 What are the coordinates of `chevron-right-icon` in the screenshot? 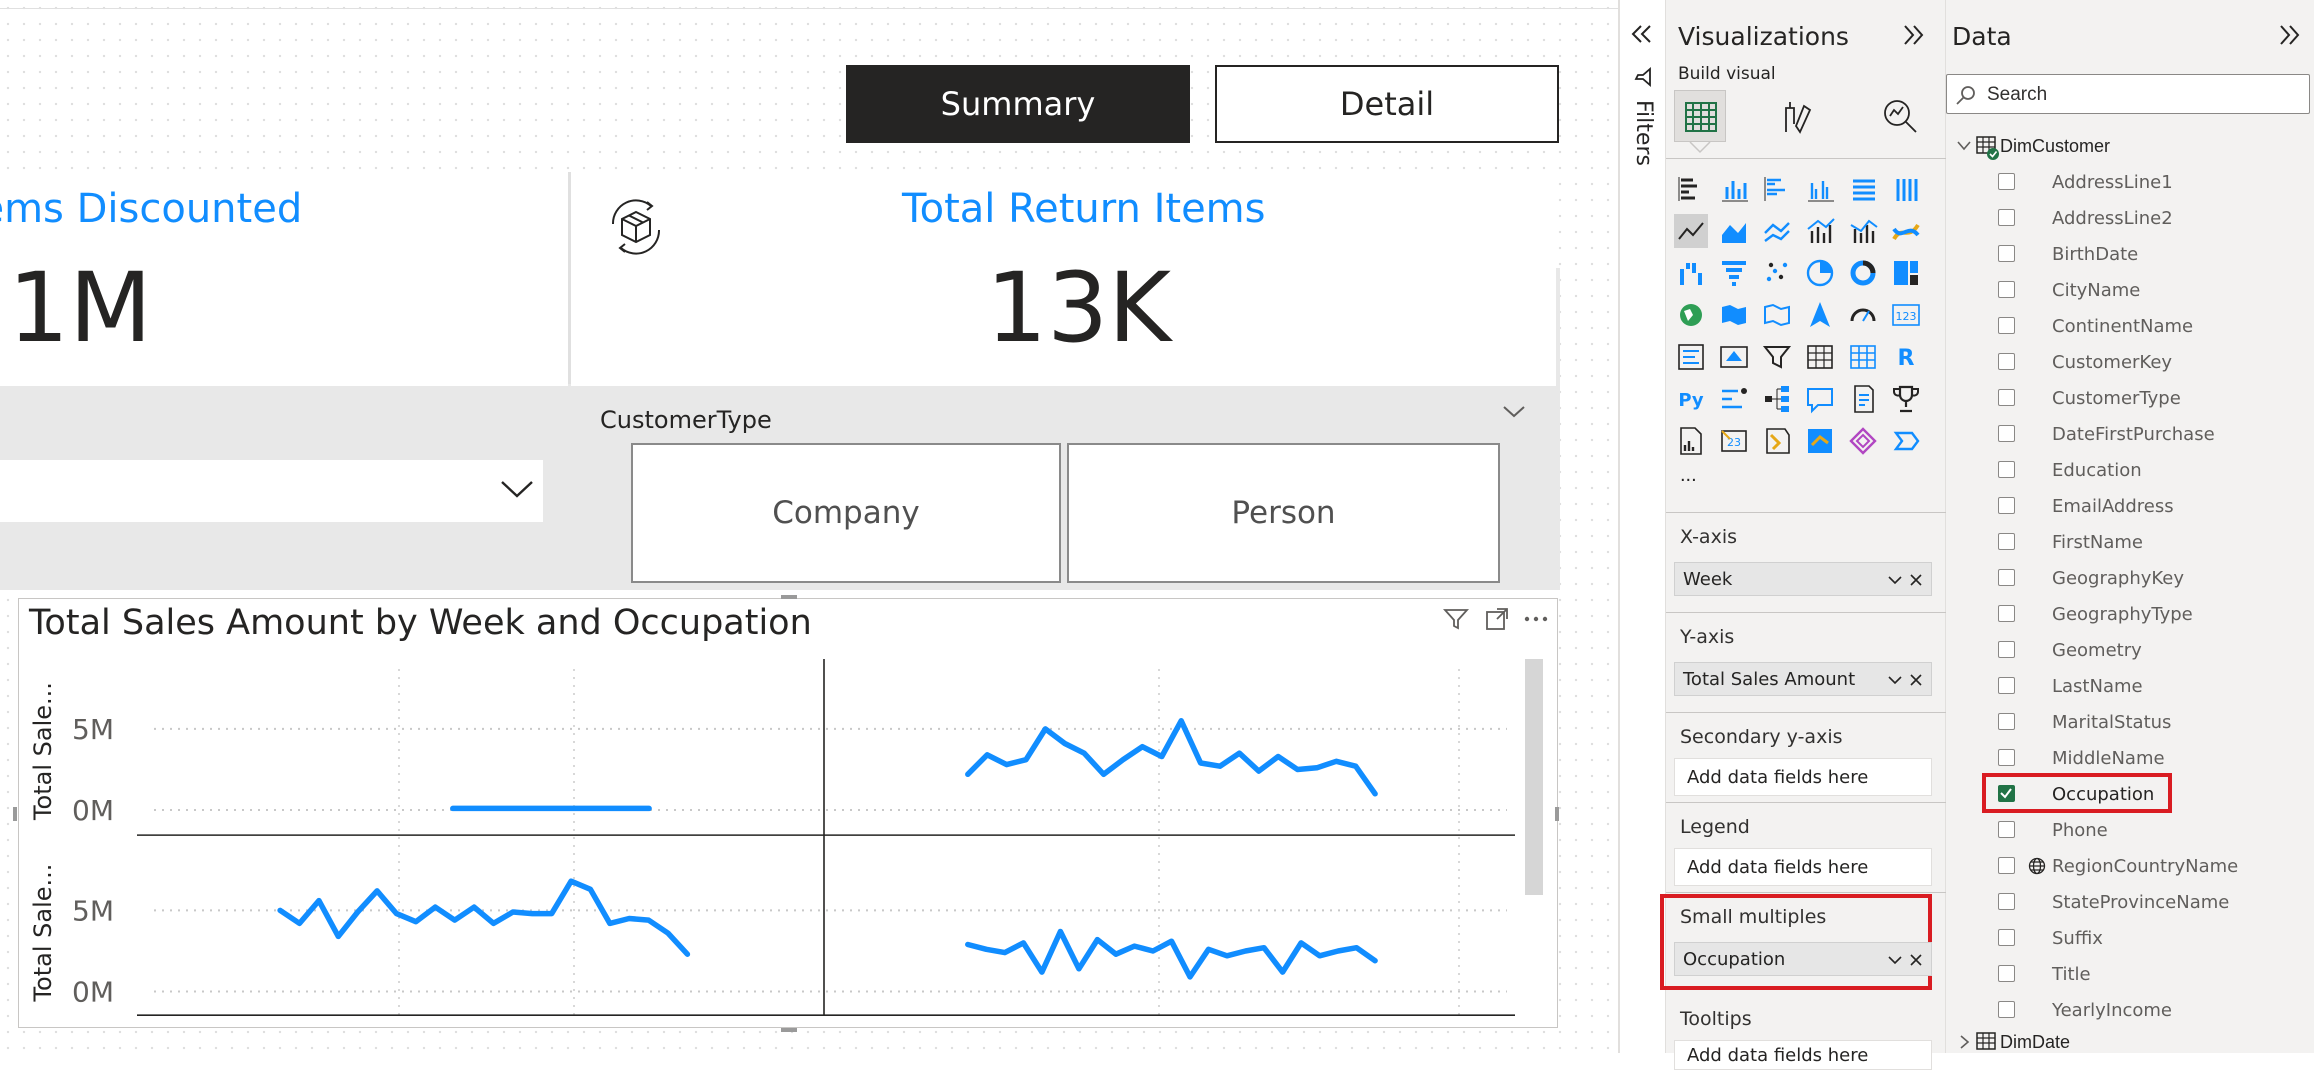 It's located at (1964, 1044).